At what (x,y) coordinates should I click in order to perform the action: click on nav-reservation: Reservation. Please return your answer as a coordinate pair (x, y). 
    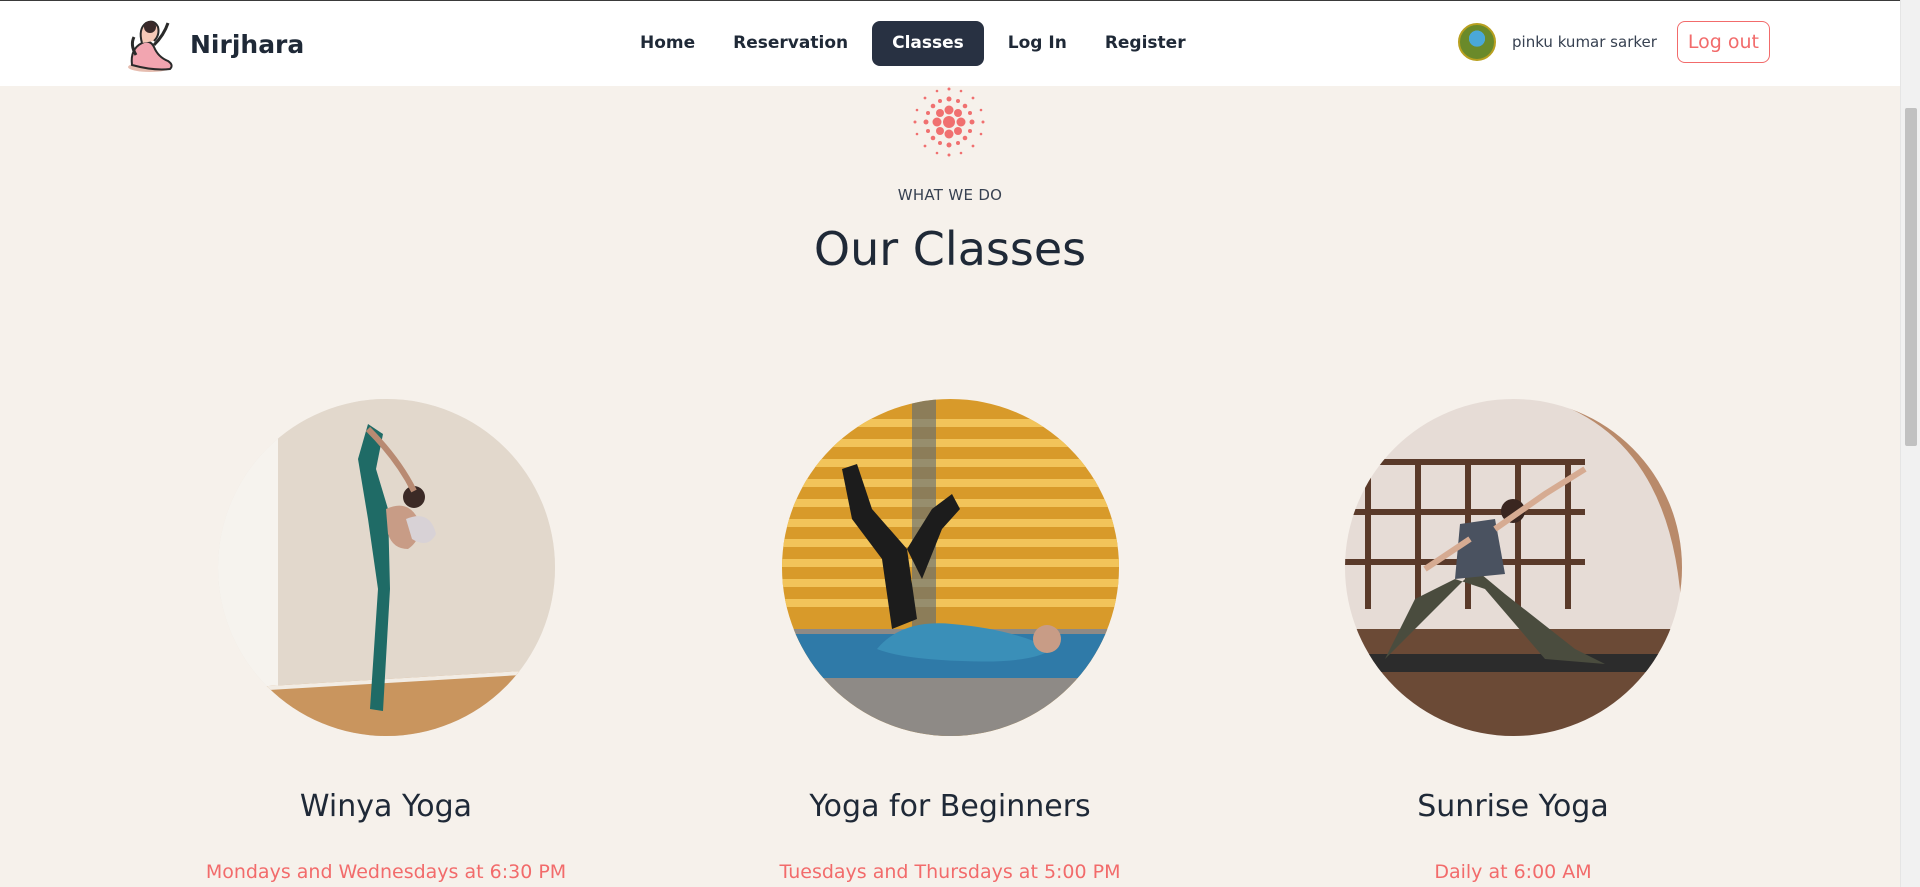
    Looking at the image, I should click on (790, 43).